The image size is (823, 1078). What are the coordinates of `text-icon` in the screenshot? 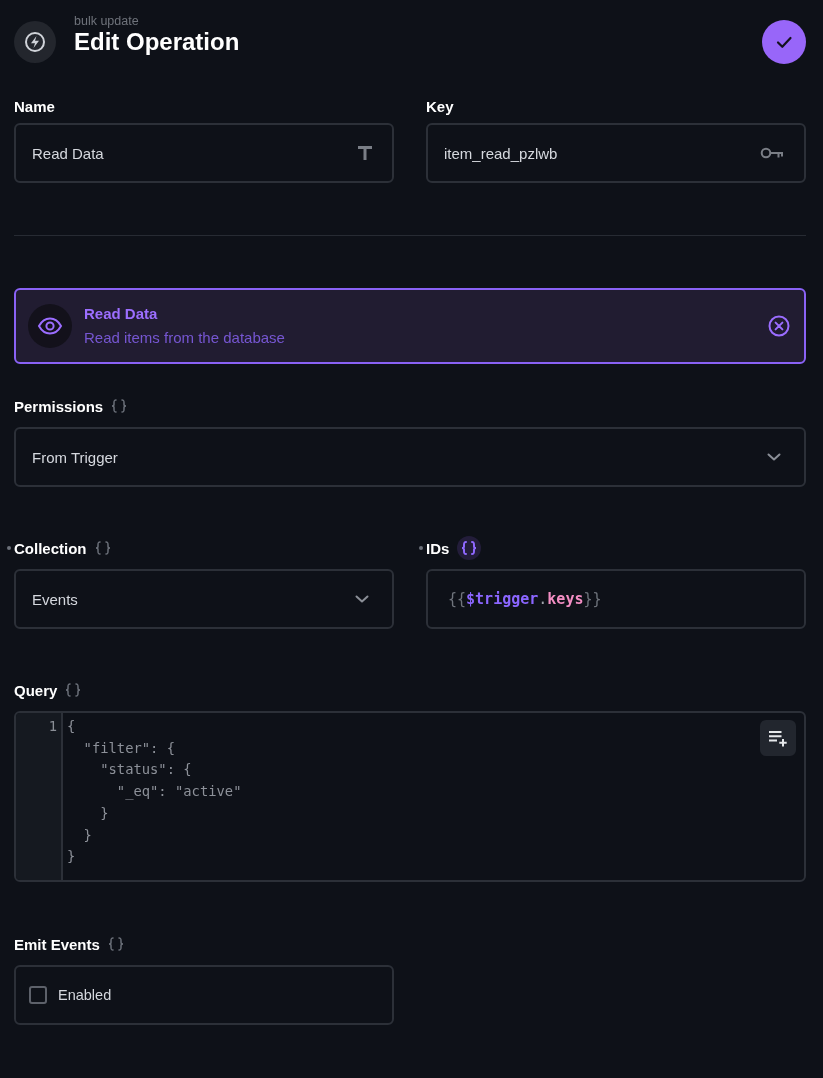 It's located at (365, 153).